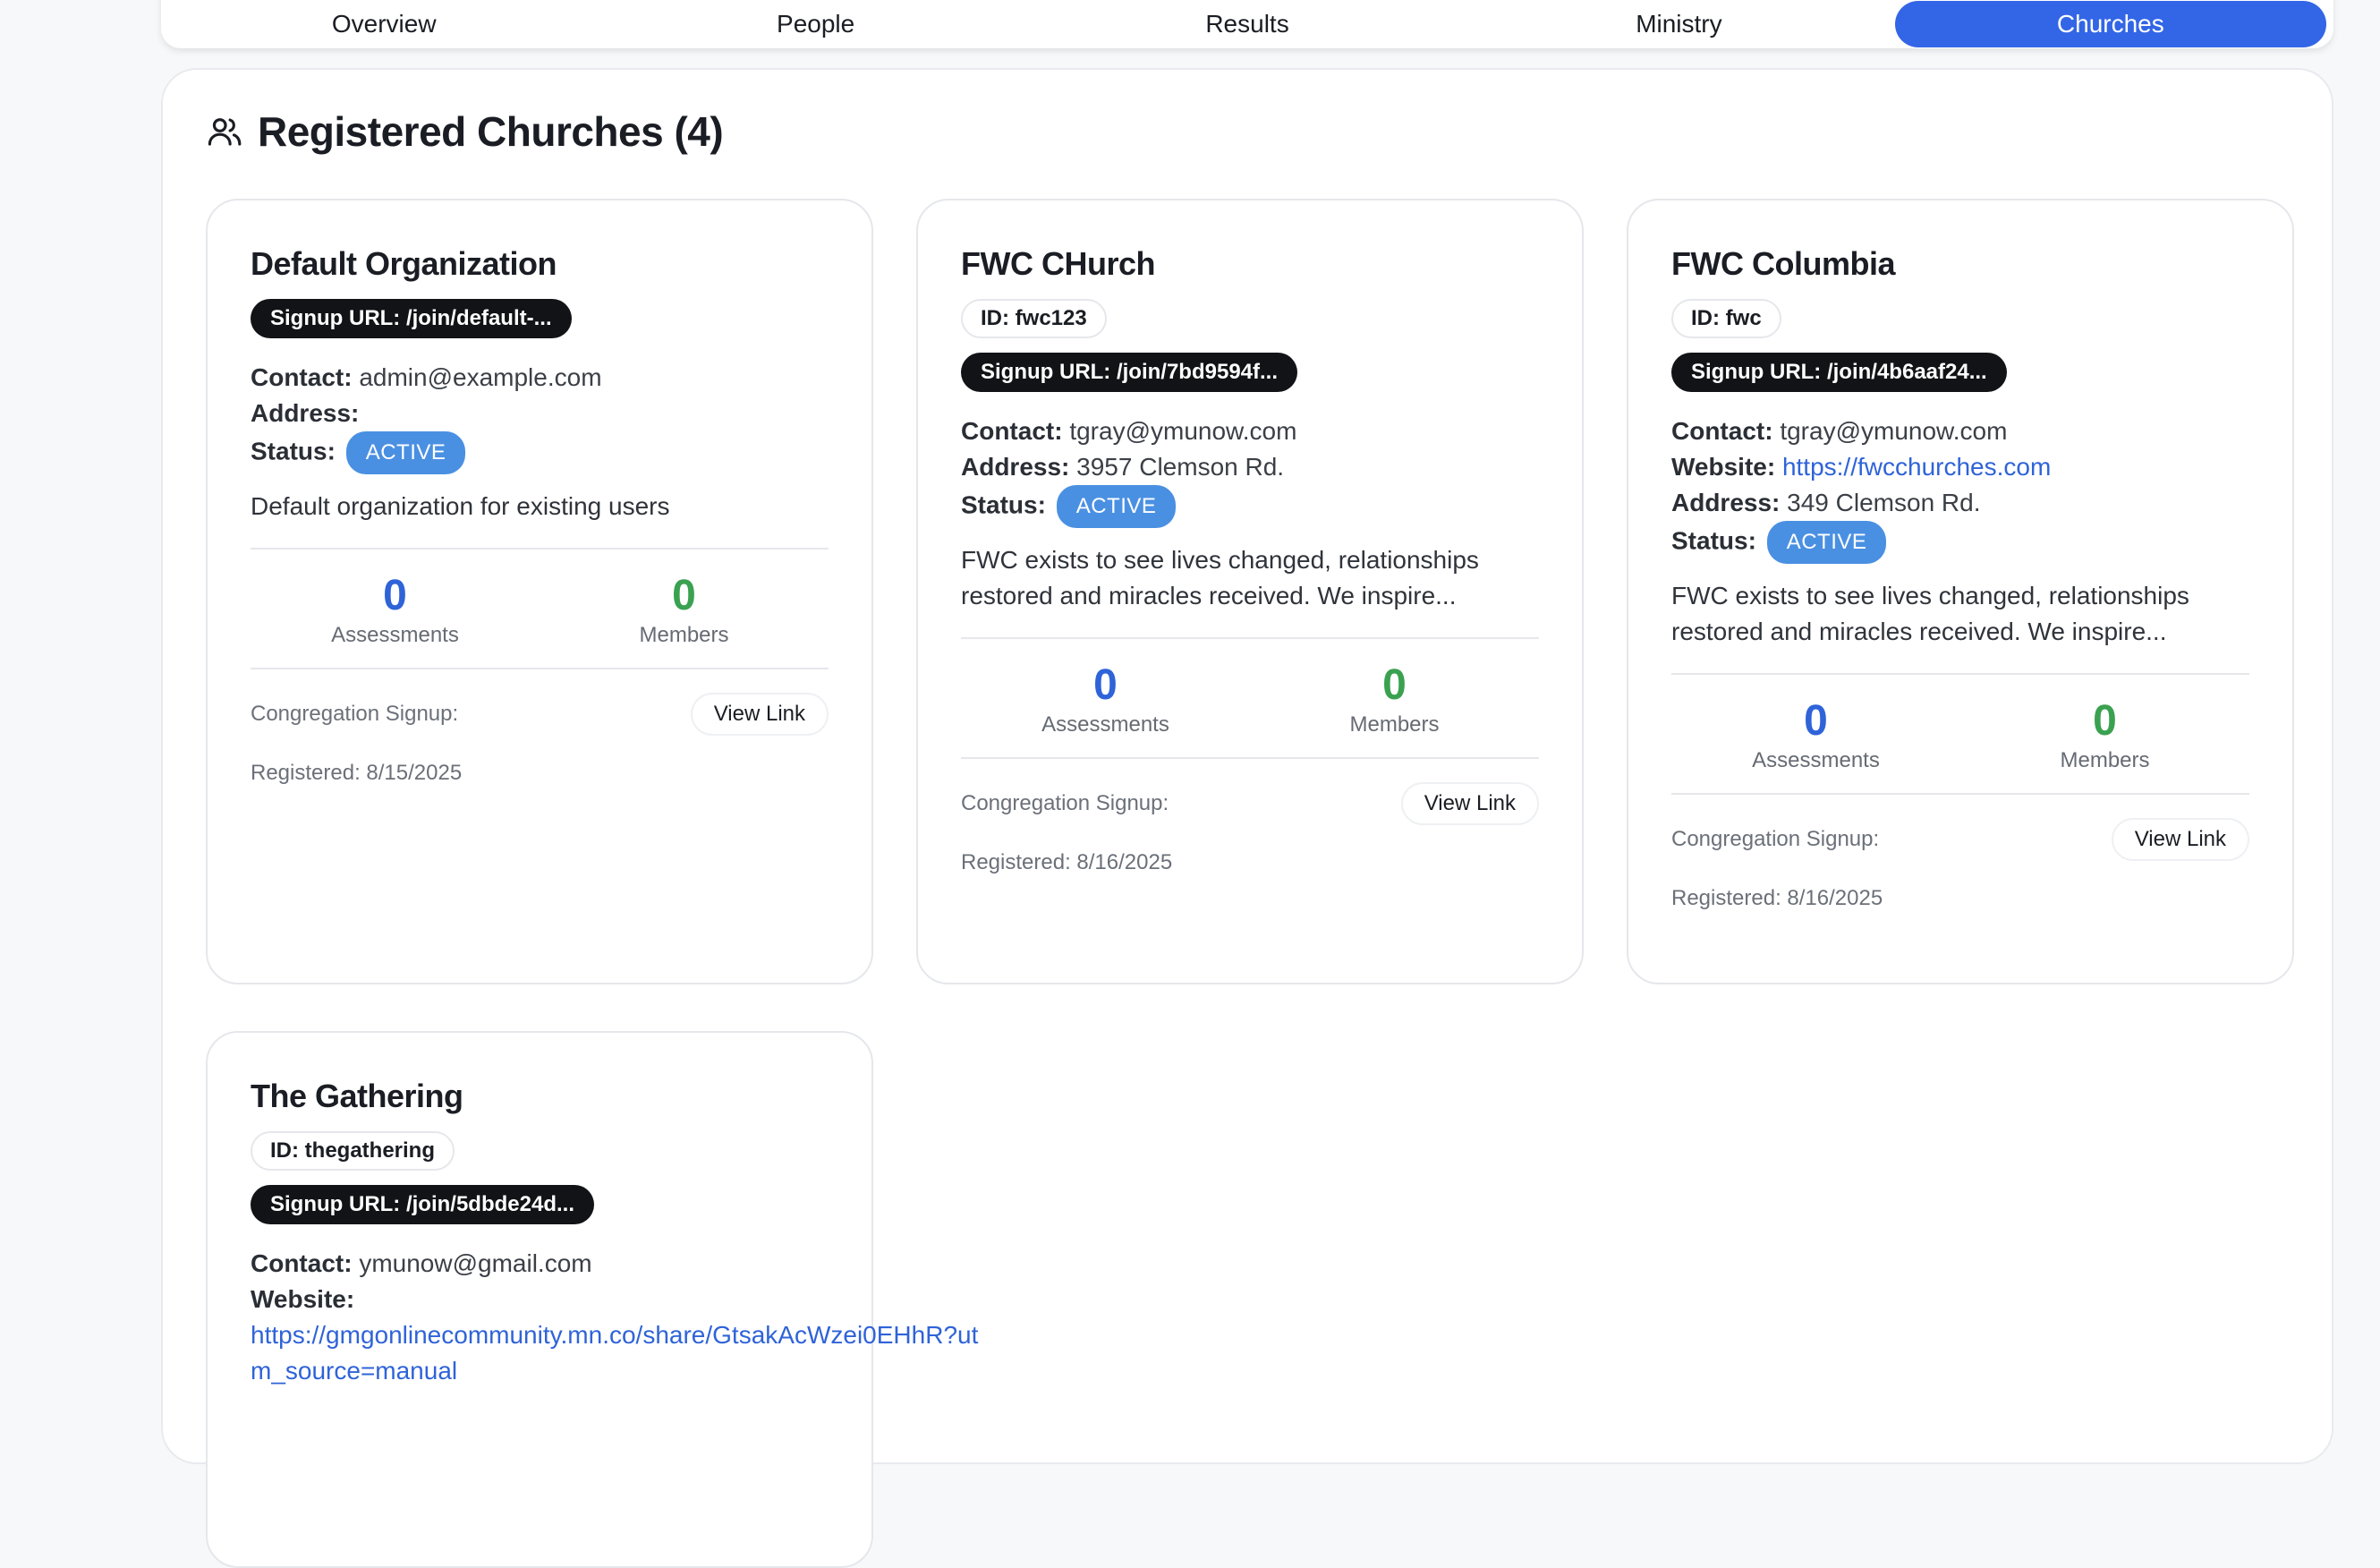 This screenshot has height=1568, width=2380. What do you see at coordinates (491, 131) in the screenshot?
I see `page-title: Registered Churches (4)` at bounding box center [491, 131].